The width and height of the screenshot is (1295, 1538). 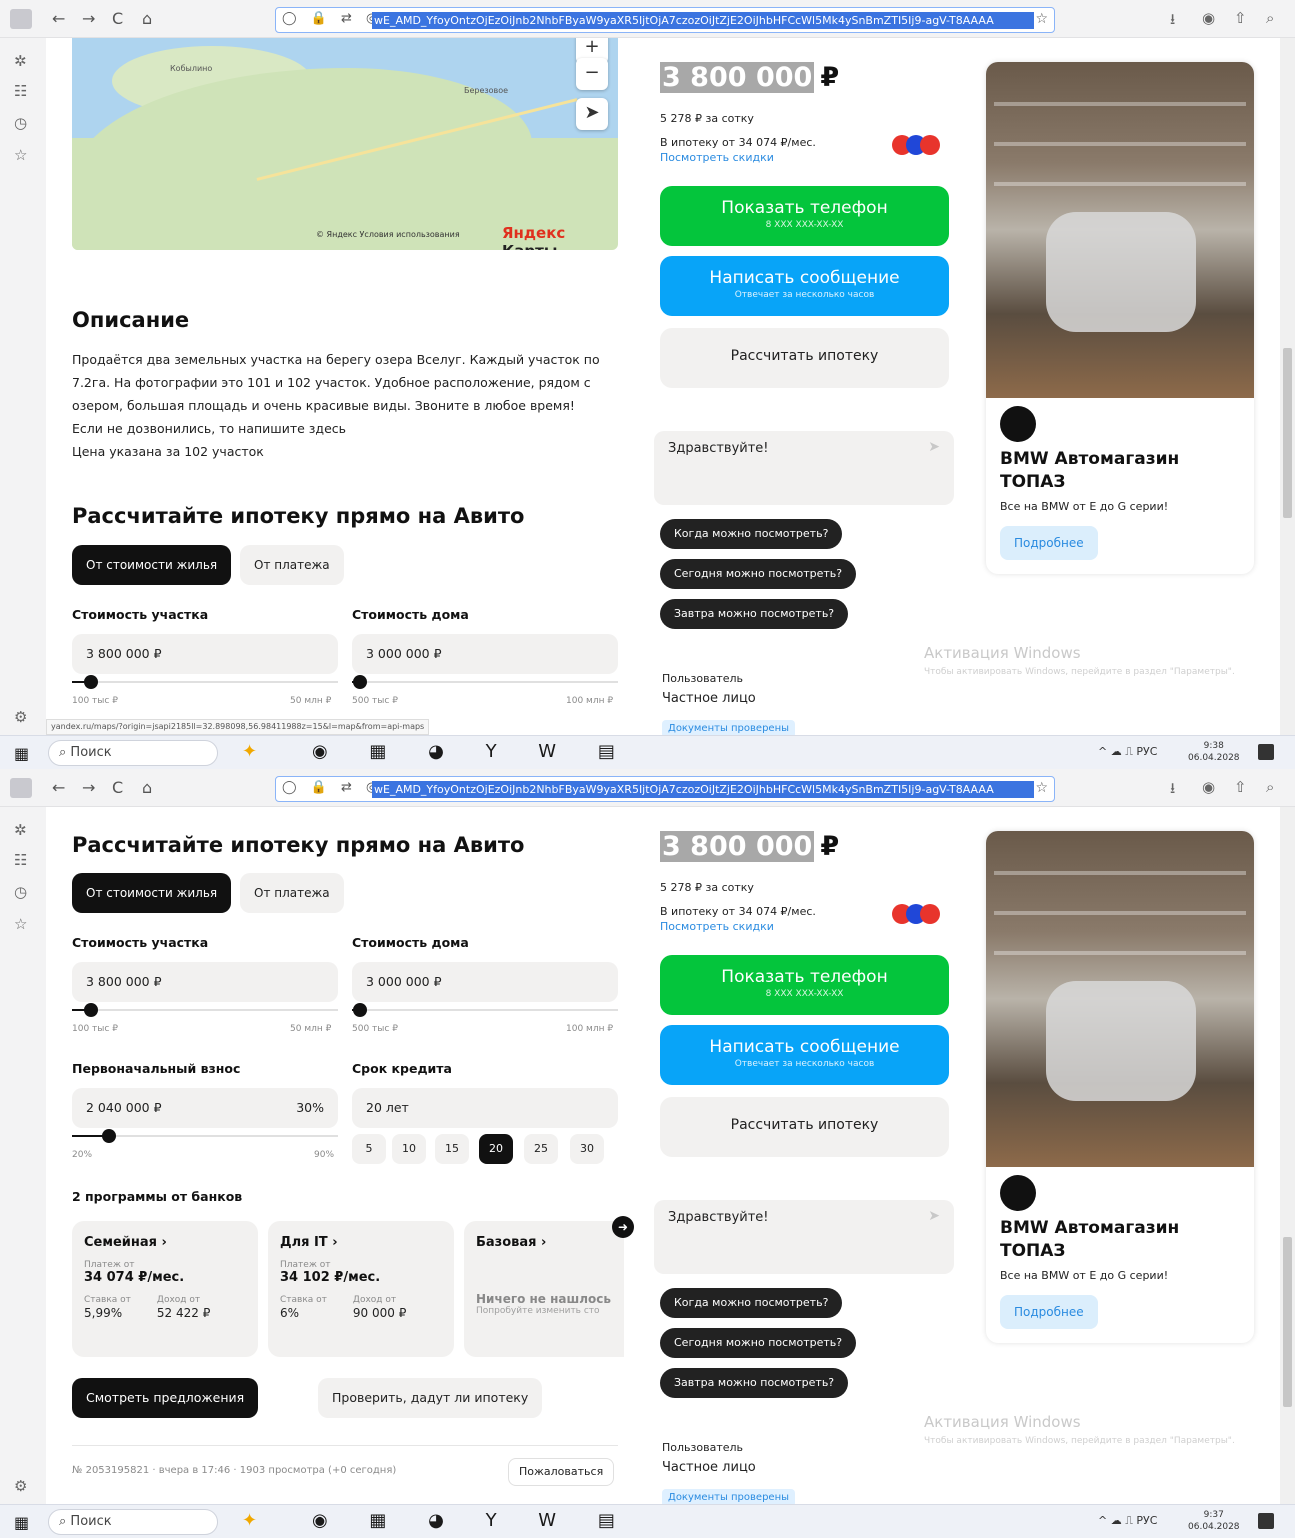 What do you see at coordinates (369, 1149) in the screenshot?
I see `term-option: 5` at bounding box center [369, 1149].